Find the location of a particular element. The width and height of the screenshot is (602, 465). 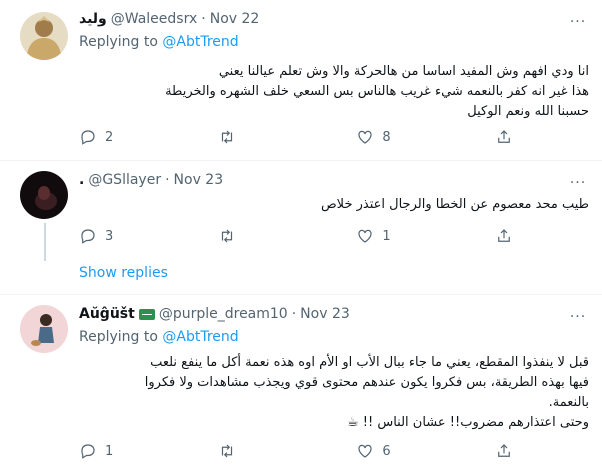

thread-line is located at coordinates (45, 242).